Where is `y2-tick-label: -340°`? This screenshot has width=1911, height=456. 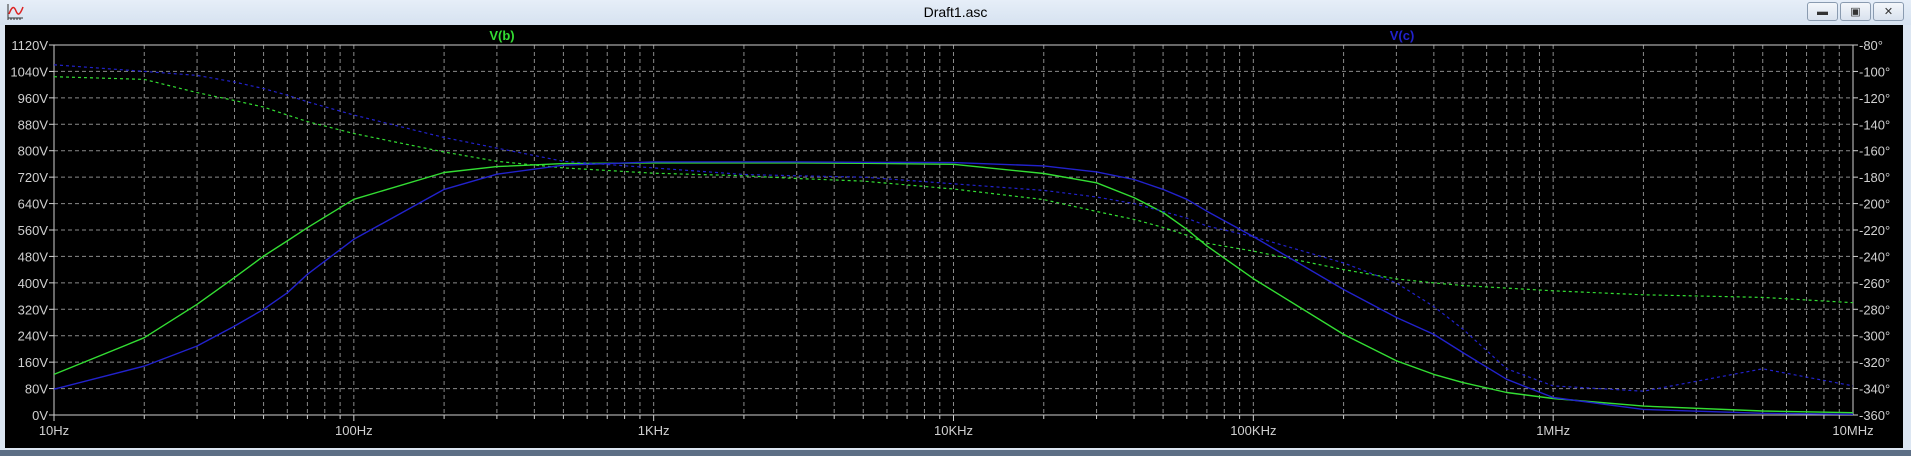 y2-tick-label: -340° is located at coordinates (1874, 389).